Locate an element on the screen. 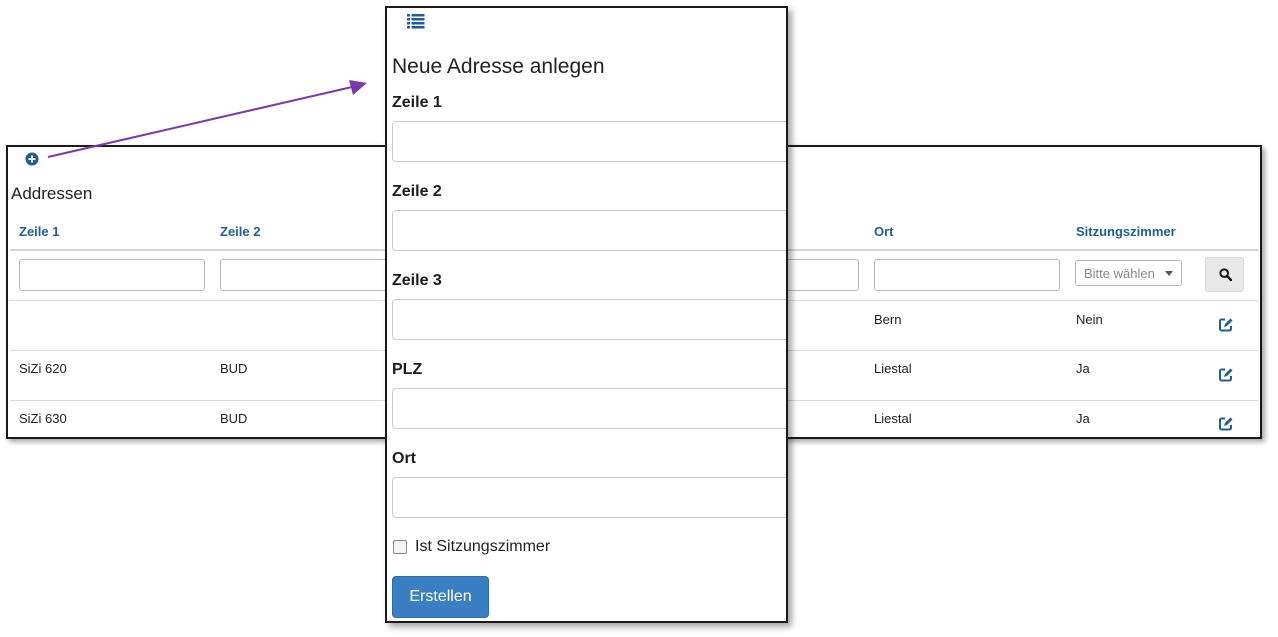 The image size is (1278, 637). list-icon is located at coordinates (416, 21).